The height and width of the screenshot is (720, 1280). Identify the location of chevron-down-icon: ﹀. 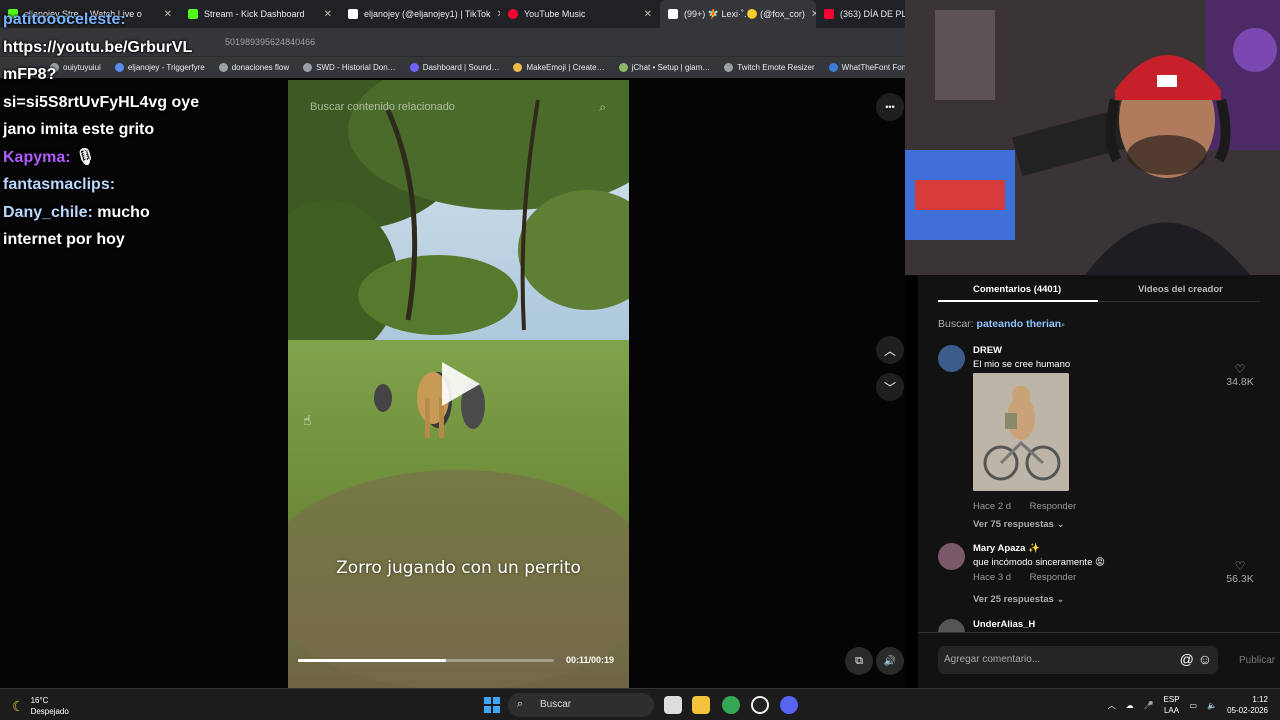
(889, 387).